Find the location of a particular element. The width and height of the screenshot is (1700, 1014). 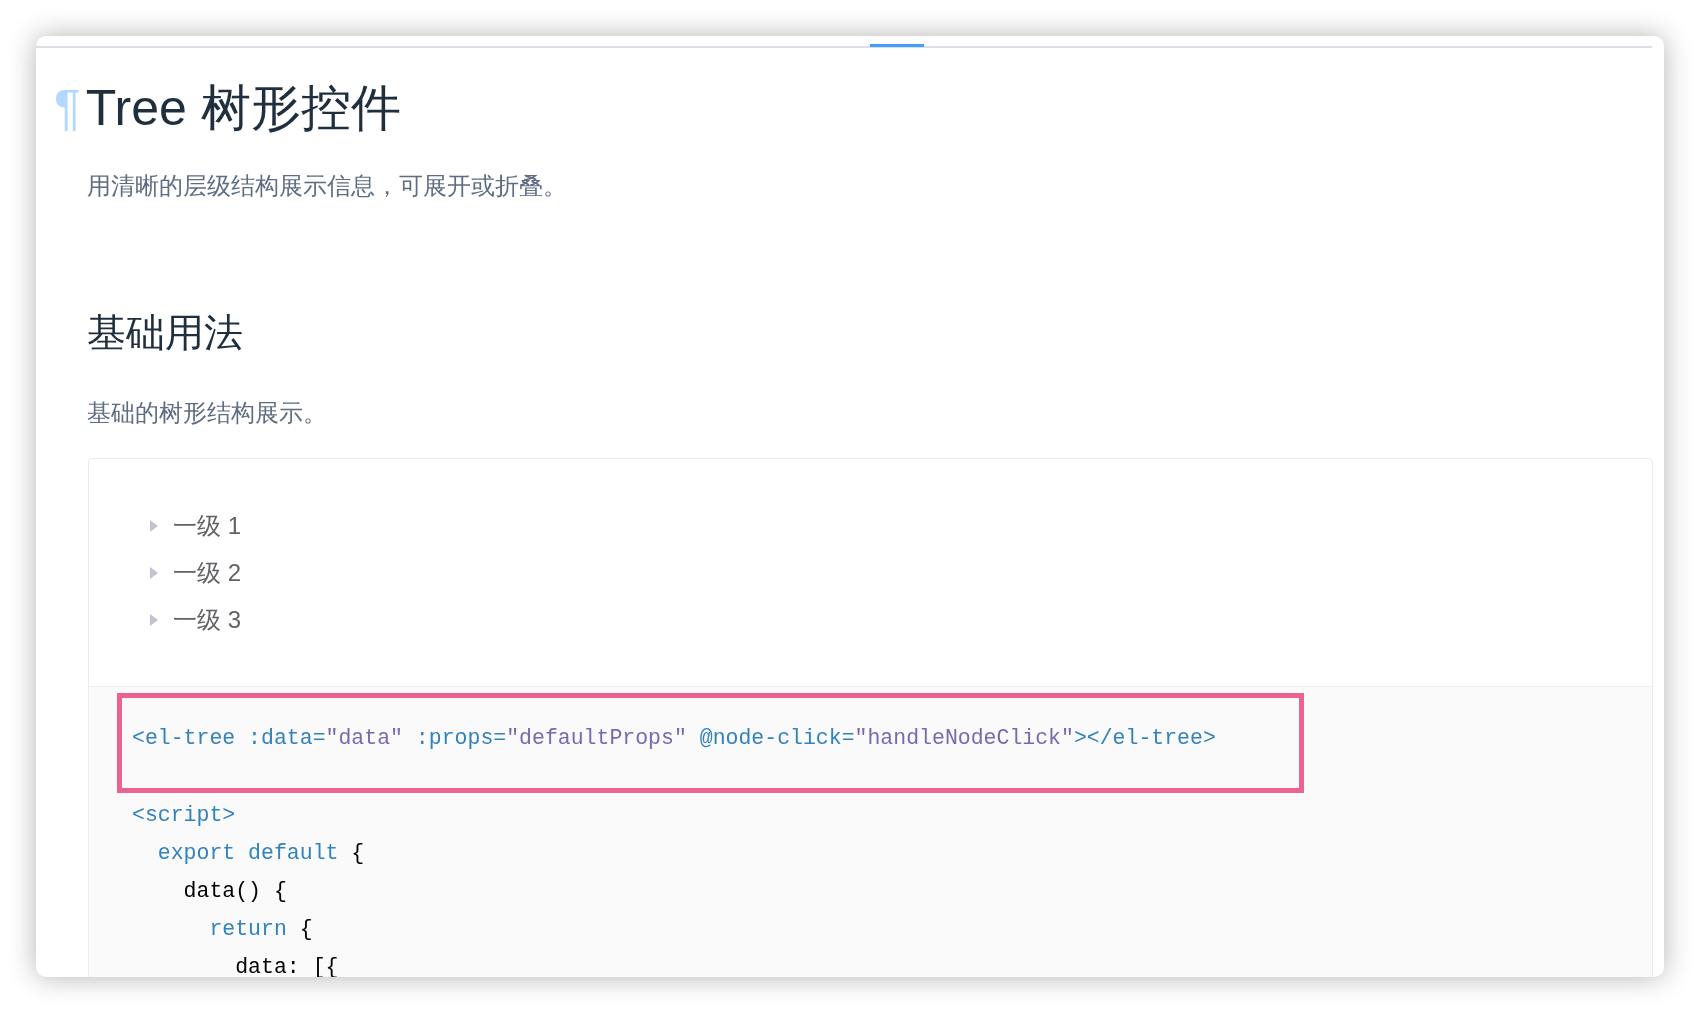

code-line: <script> is located at coordinates (184, 815).